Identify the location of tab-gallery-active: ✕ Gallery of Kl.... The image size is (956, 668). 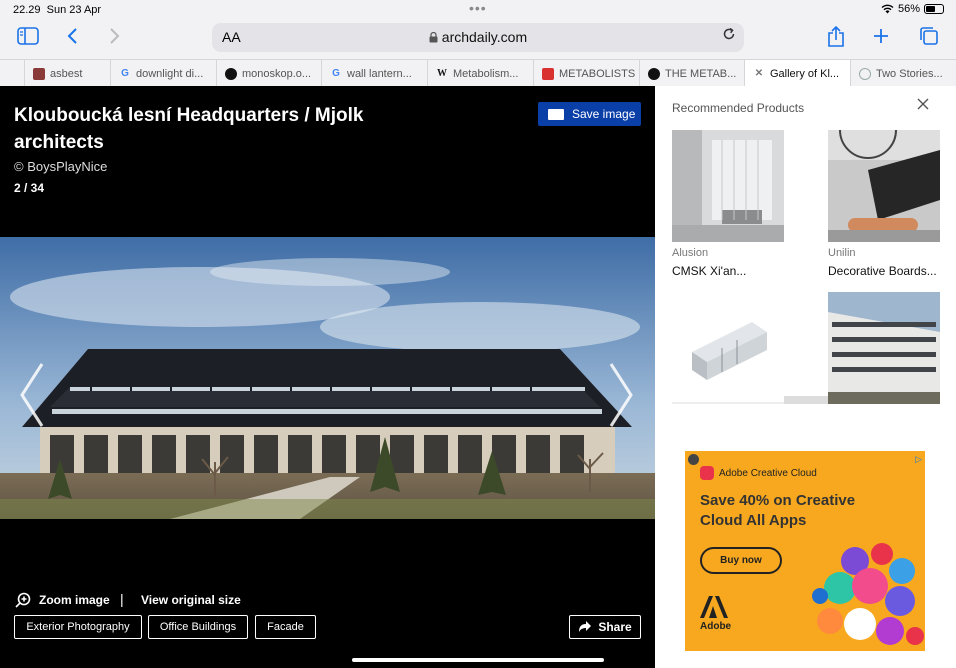
(798, 73).